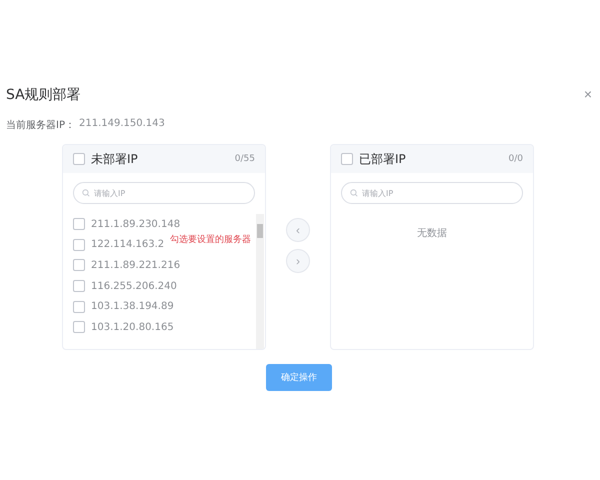 The height and width of the screenshot is (480, 600). I want to click on annotation-text: 勾选要设置的服务器, so click(210, 240).